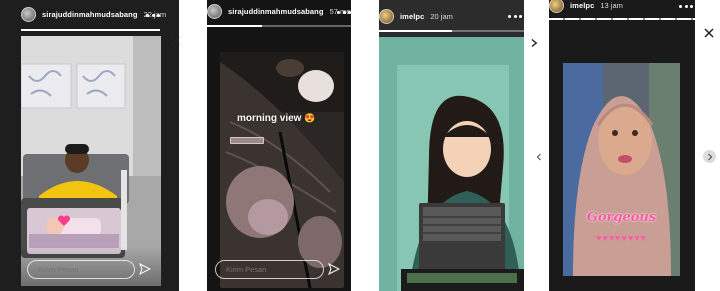 The height and width of the screenshot is (291, 720). I want to click on emoji-sticker: 😍, so click(310, 118).